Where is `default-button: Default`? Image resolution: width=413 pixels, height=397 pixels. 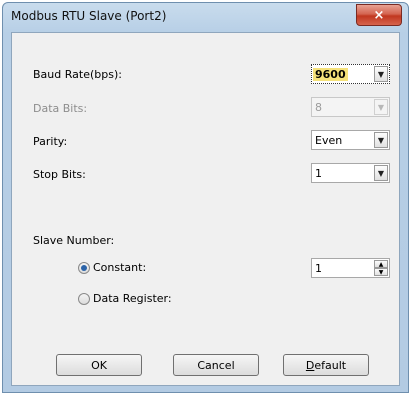
default-button: Default is located at coordinates (326, 365).